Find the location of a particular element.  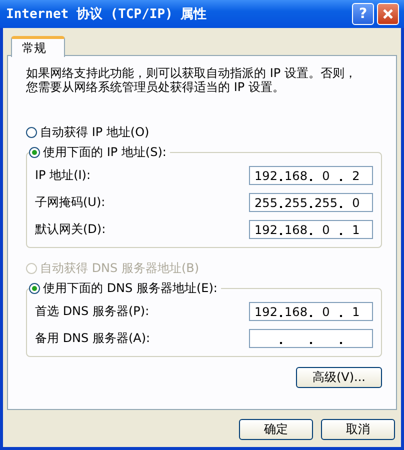

close-icon is located at coordinates (388, 14).